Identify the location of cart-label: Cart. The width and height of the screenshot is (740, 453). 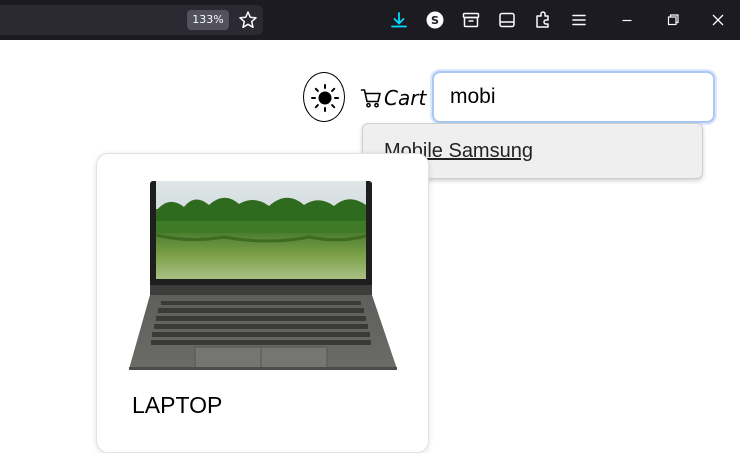
(405, 98).